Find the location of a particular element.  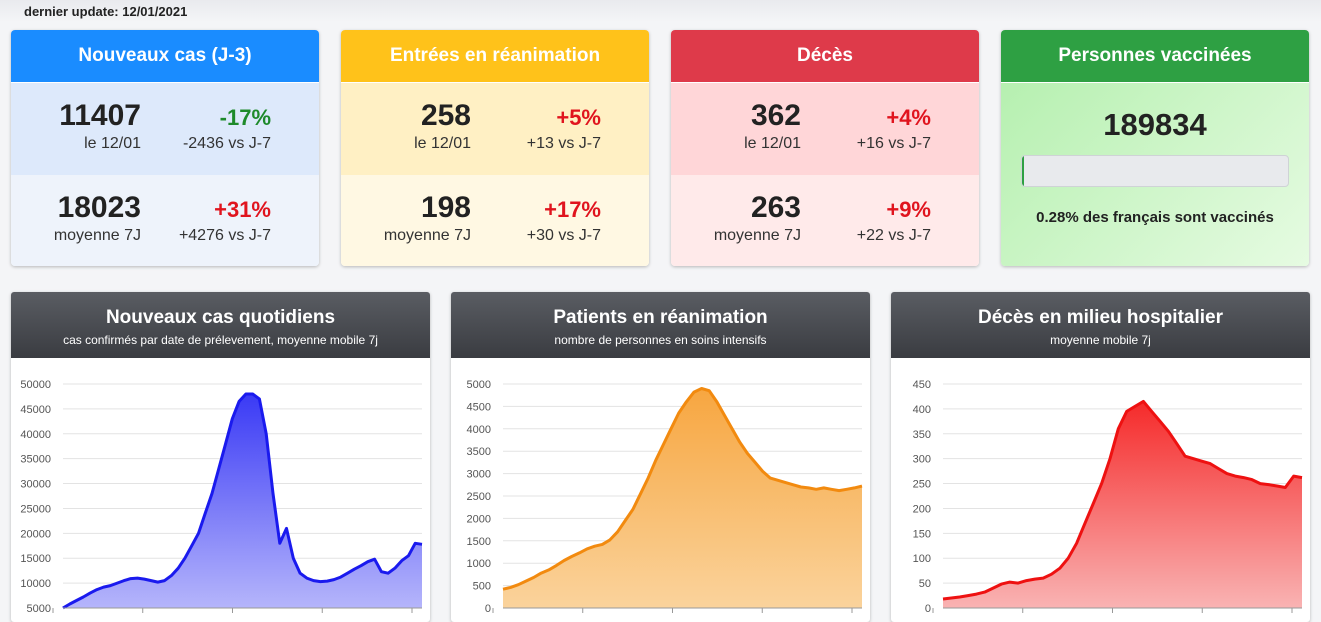

card-row-average: 263 moyenne 7J +9% +22 vs J-7 is located at coordinates (825, 220).